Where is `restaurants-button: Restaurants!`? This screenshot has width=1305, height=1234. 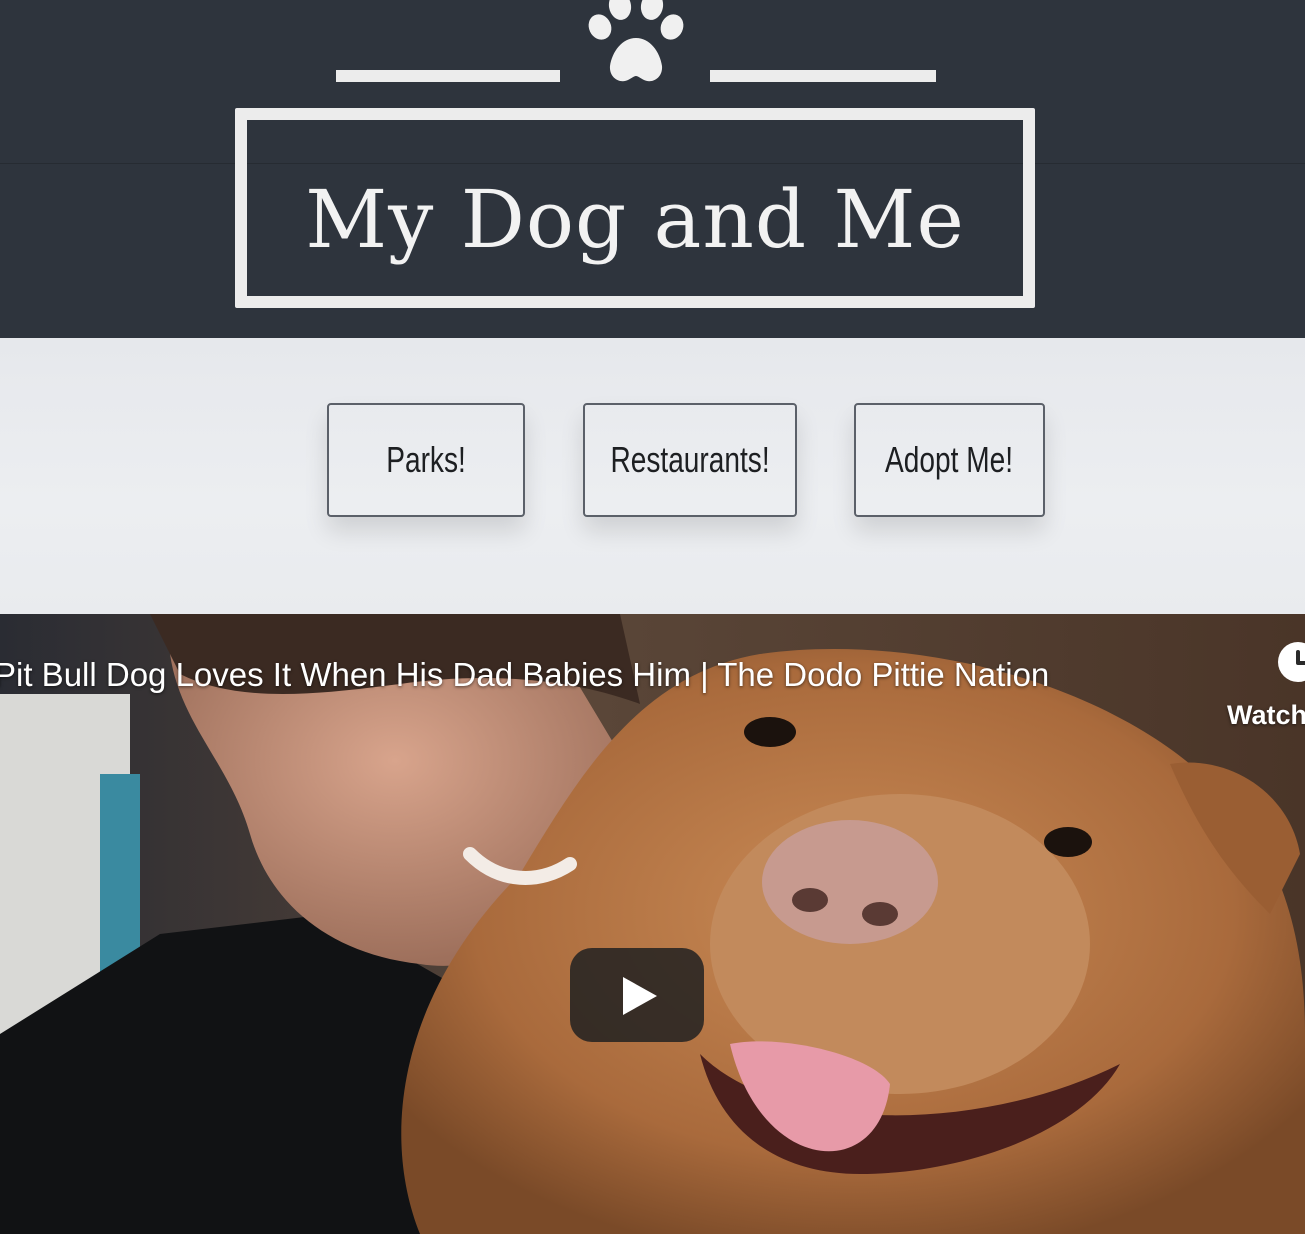 restaurants-button: Restaurants! is located at coordinates (690, 460).